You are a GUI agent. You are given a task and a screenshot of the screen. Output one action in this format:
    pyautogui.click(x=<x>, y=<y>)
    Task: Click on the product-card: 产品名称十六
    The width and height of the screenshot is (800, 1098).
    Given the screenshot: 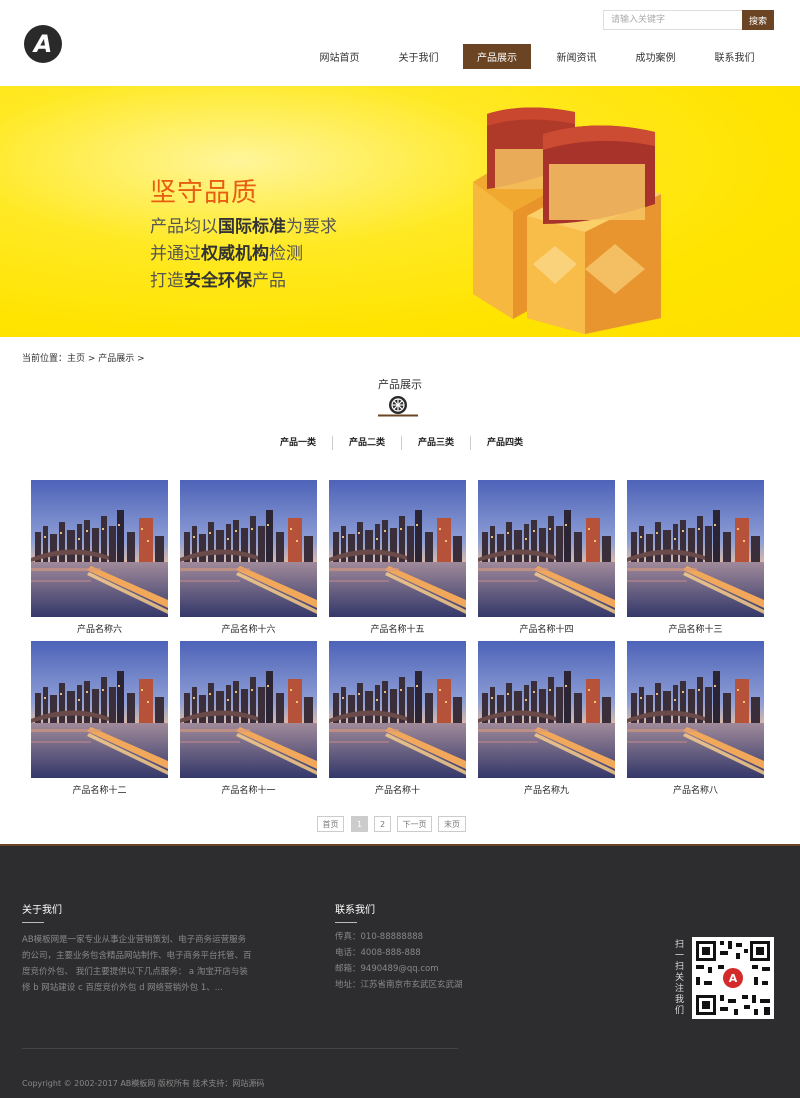 What is the action you would take?
    pyautogui.click(x=248, y=557)
    